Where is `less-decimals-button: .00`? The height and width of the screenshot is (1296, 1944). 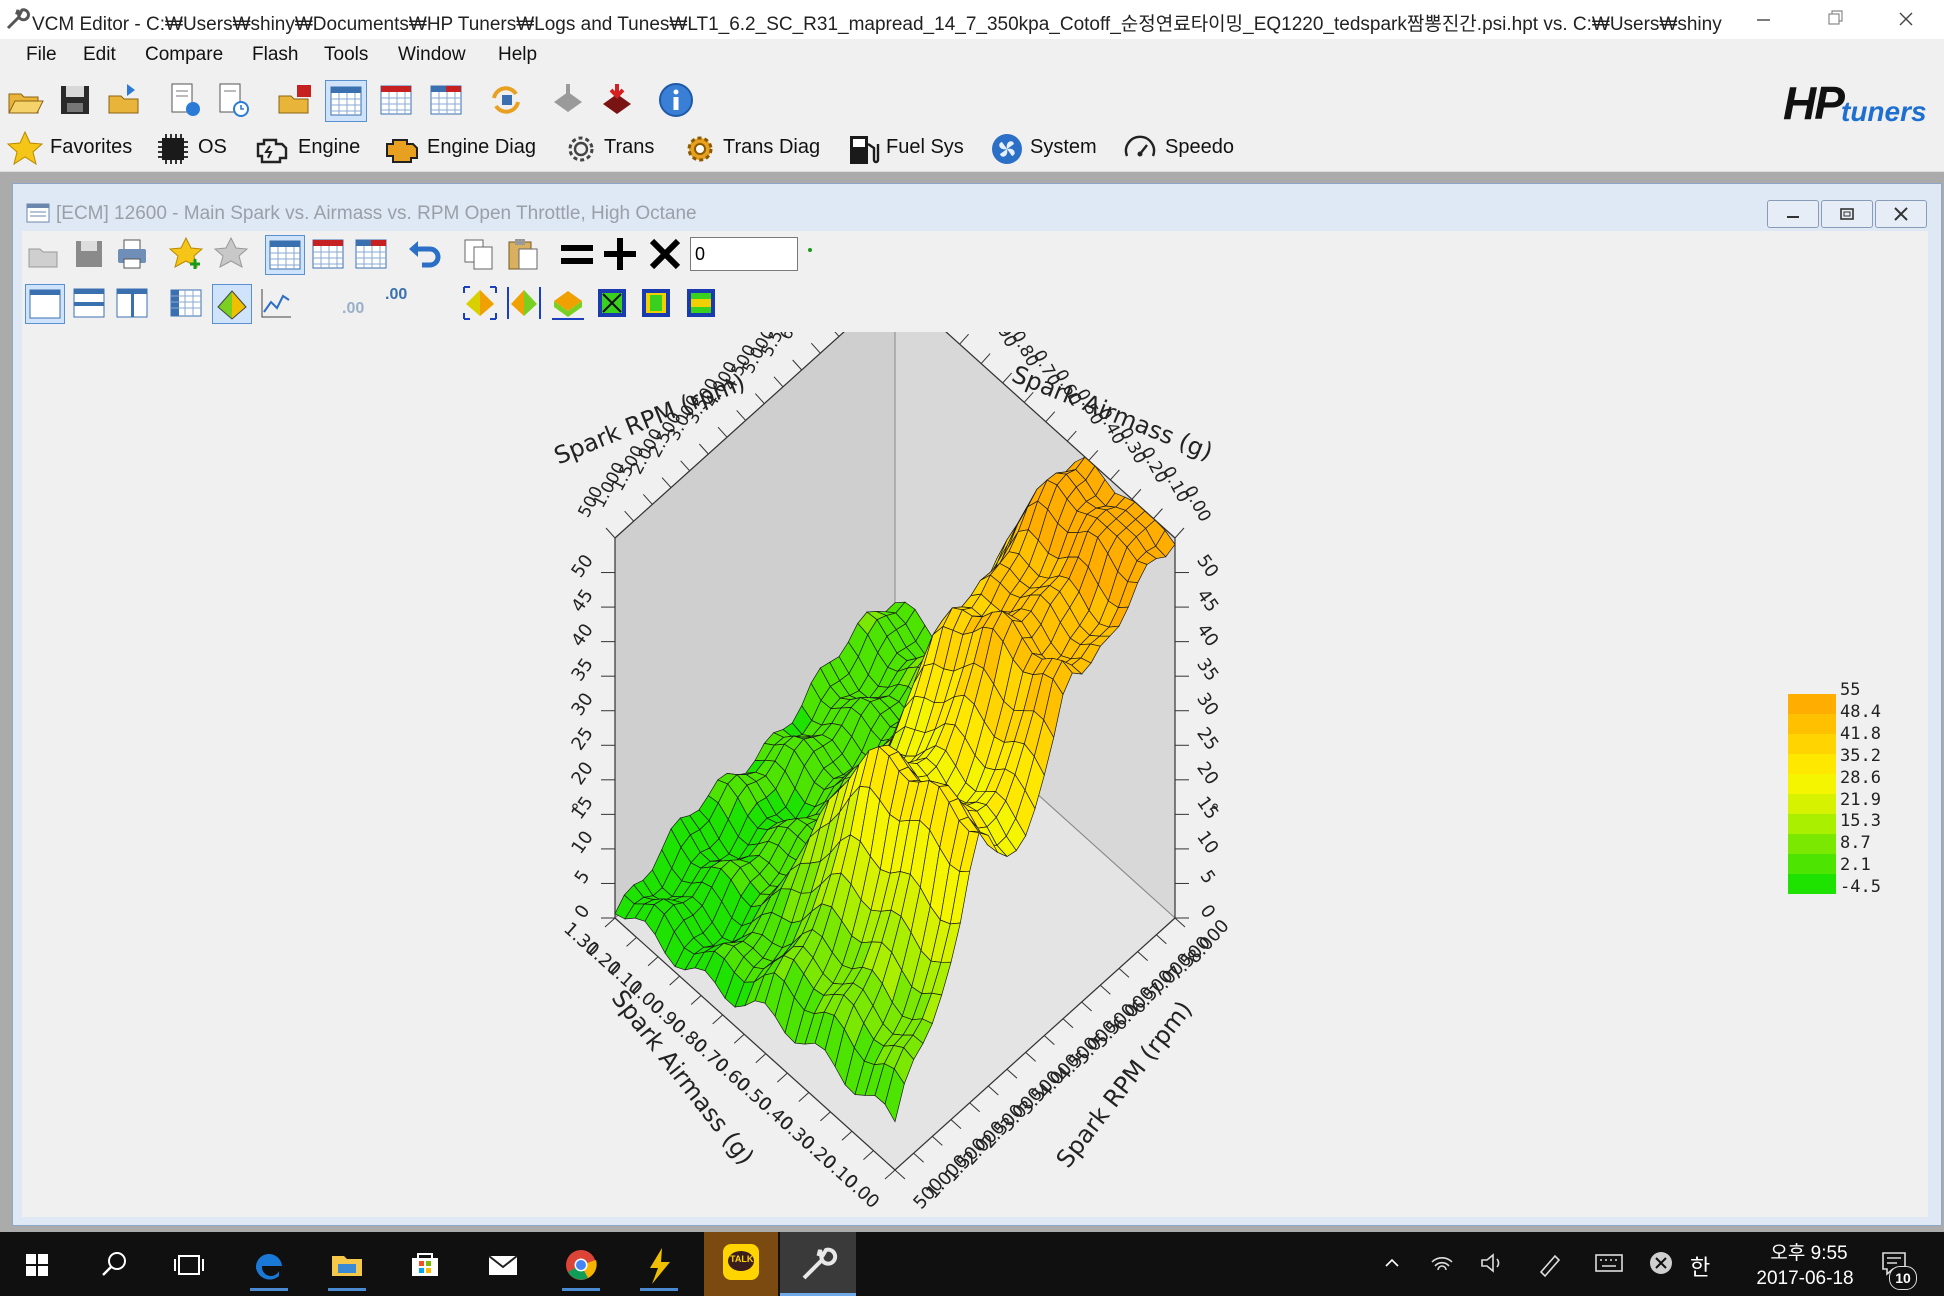
less-decimals-button: .00 is located at coordinates (358, 304).